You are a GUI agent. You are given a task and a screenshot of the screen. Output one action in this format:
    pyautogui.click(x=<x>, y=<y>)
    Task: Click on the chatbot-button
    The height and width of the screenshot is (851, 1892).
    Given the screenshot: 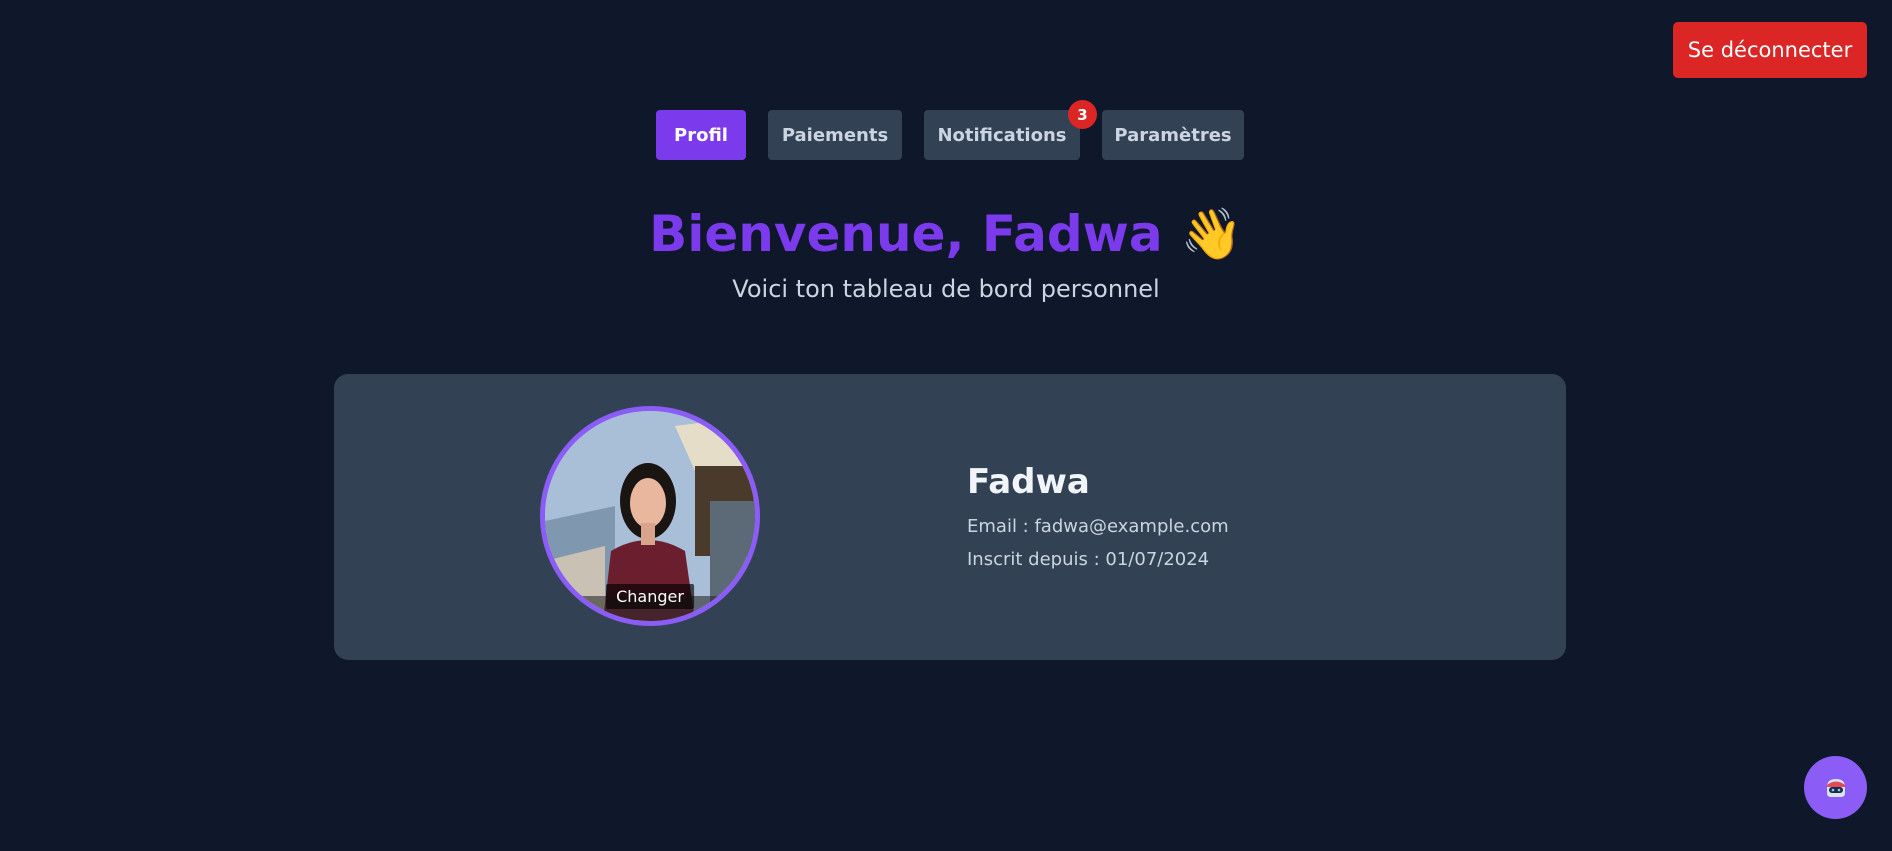 What is the action you would take?
    pyautogui.click(x=1835, y=787)
    